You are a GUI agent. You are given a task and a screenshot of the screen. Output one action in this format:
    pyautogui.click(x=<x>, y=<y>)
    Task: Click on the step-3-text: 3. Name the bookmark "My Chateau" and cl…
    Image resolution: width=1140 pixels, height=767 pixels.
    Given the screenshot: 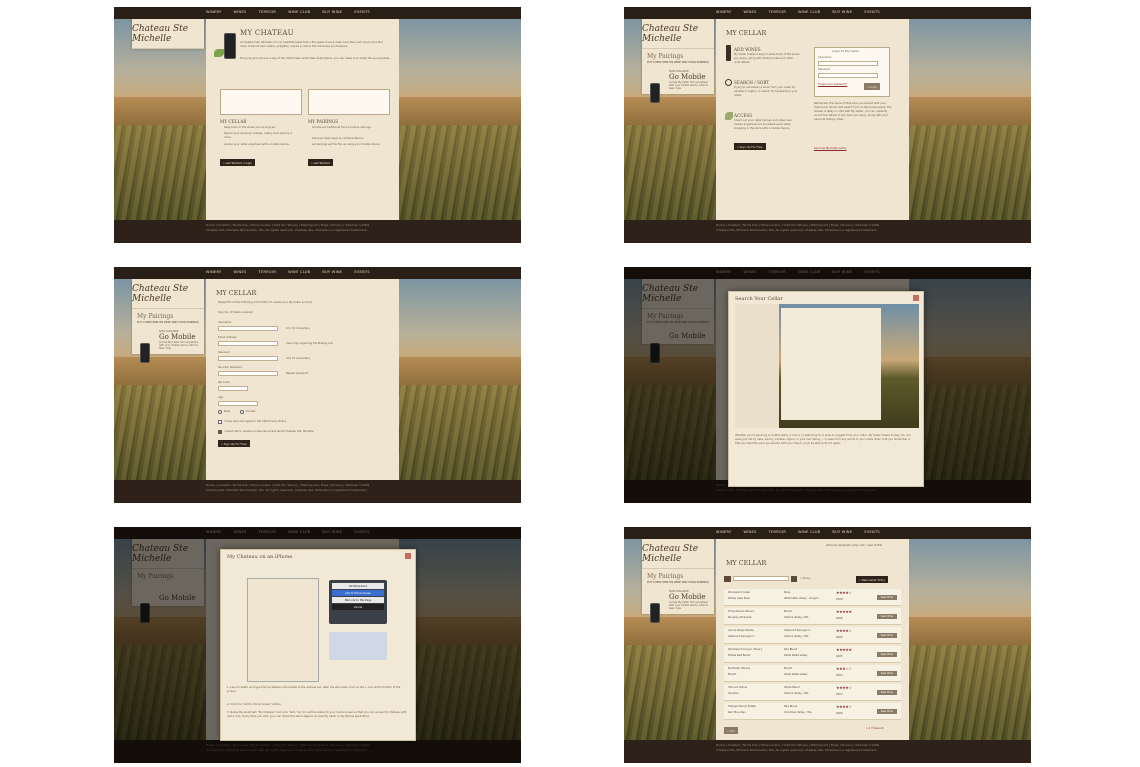 What is the action you would take?
    pyautogui.click(x=317, y=714)
    